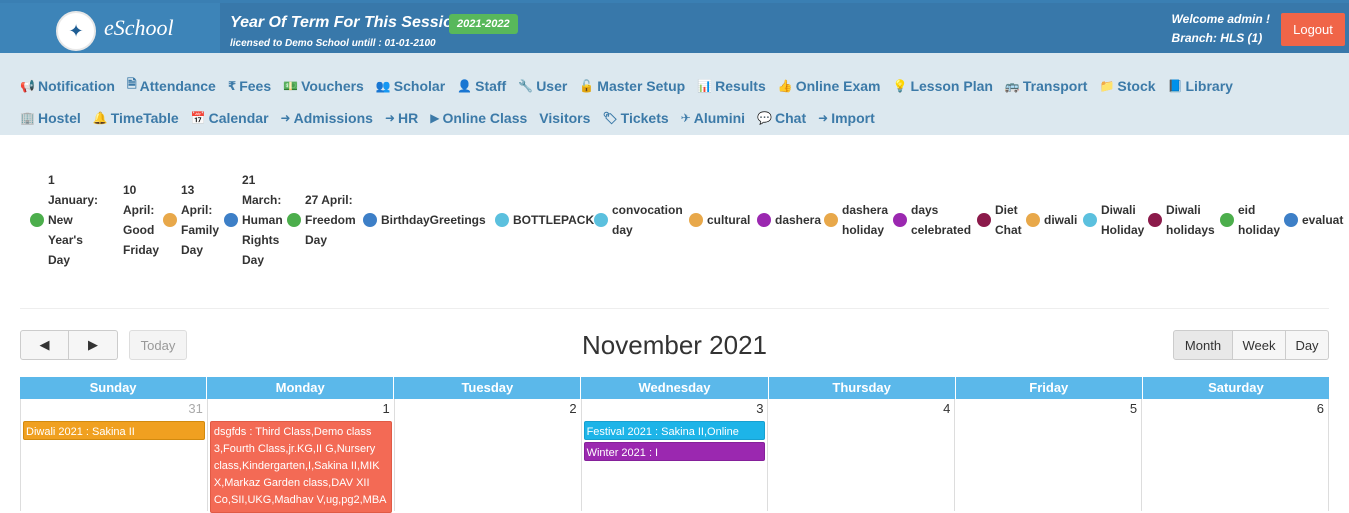  I want to click on nav-item-hostel: 🏢 Hostel, so click(50, 118).